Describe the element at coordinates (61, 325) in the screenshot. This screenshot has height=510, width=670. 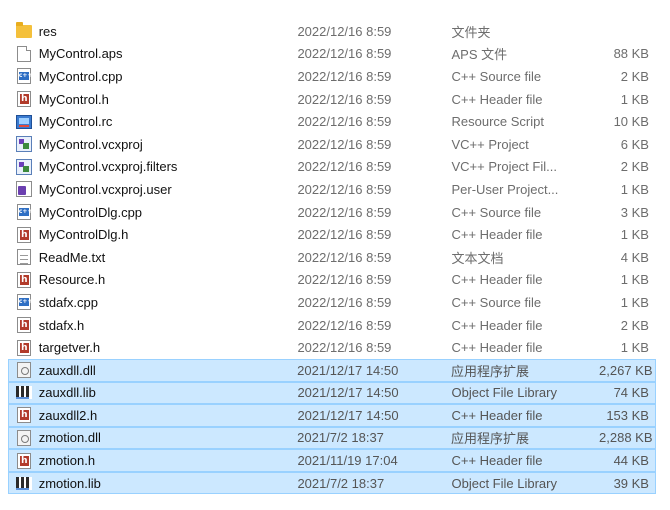
I see `file-name: stdafx.h` at that location.